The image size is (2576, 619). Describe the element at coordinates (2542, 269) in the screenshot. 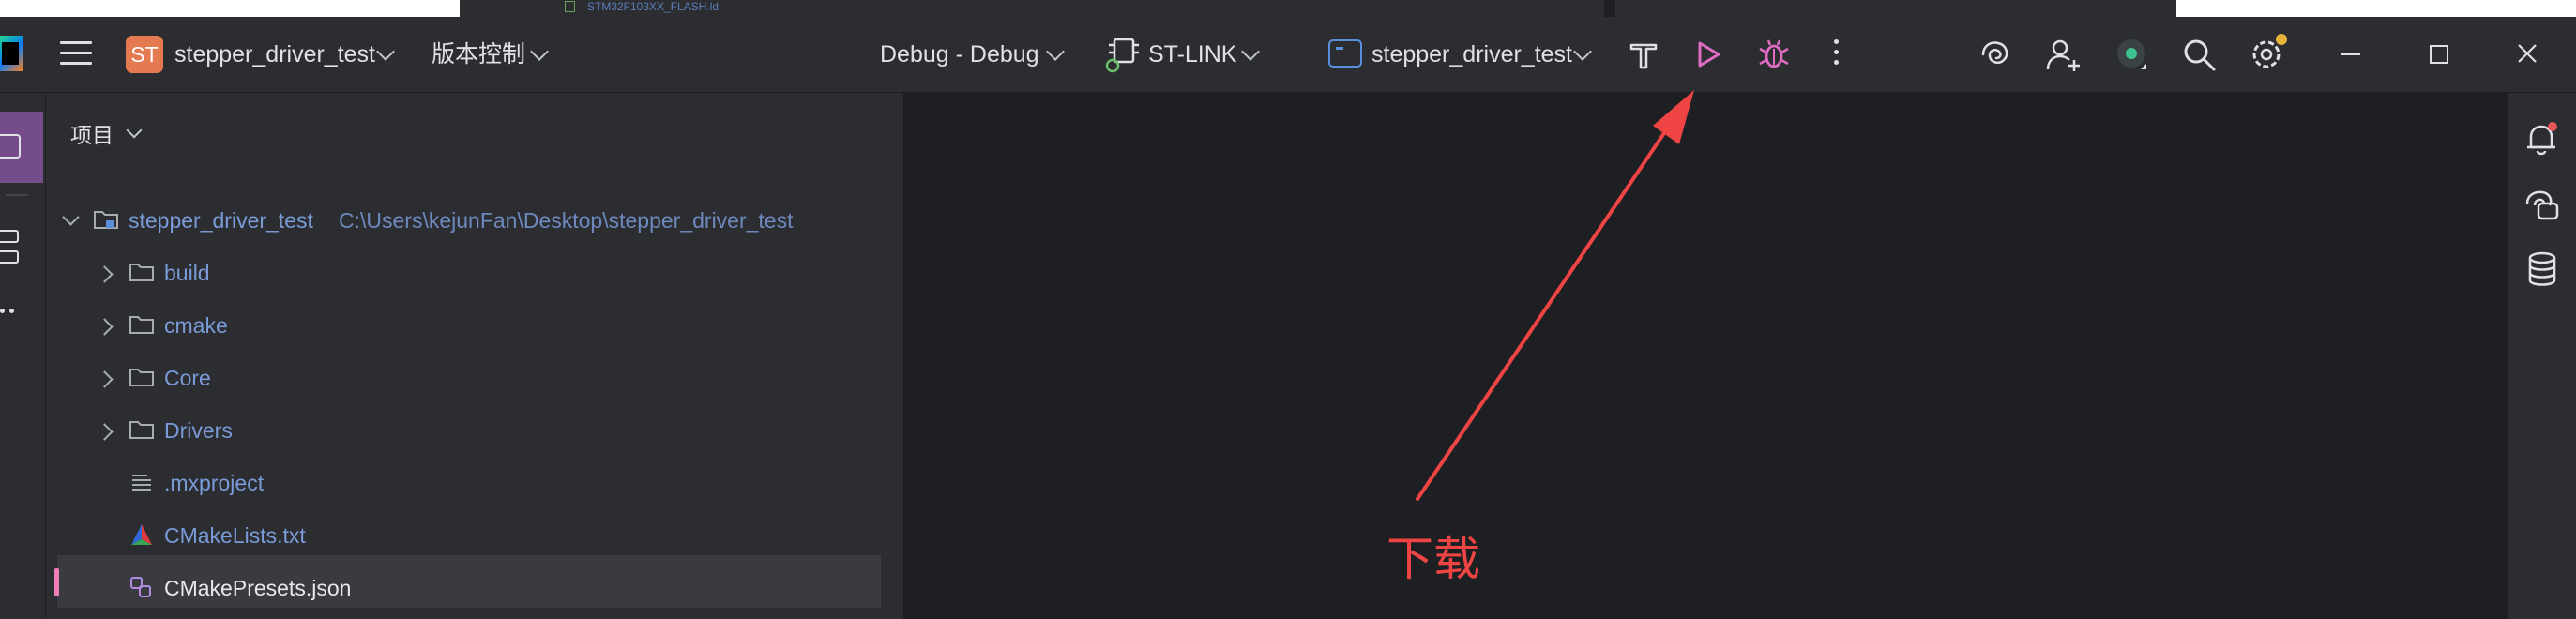

I see `database-icon` at that location.